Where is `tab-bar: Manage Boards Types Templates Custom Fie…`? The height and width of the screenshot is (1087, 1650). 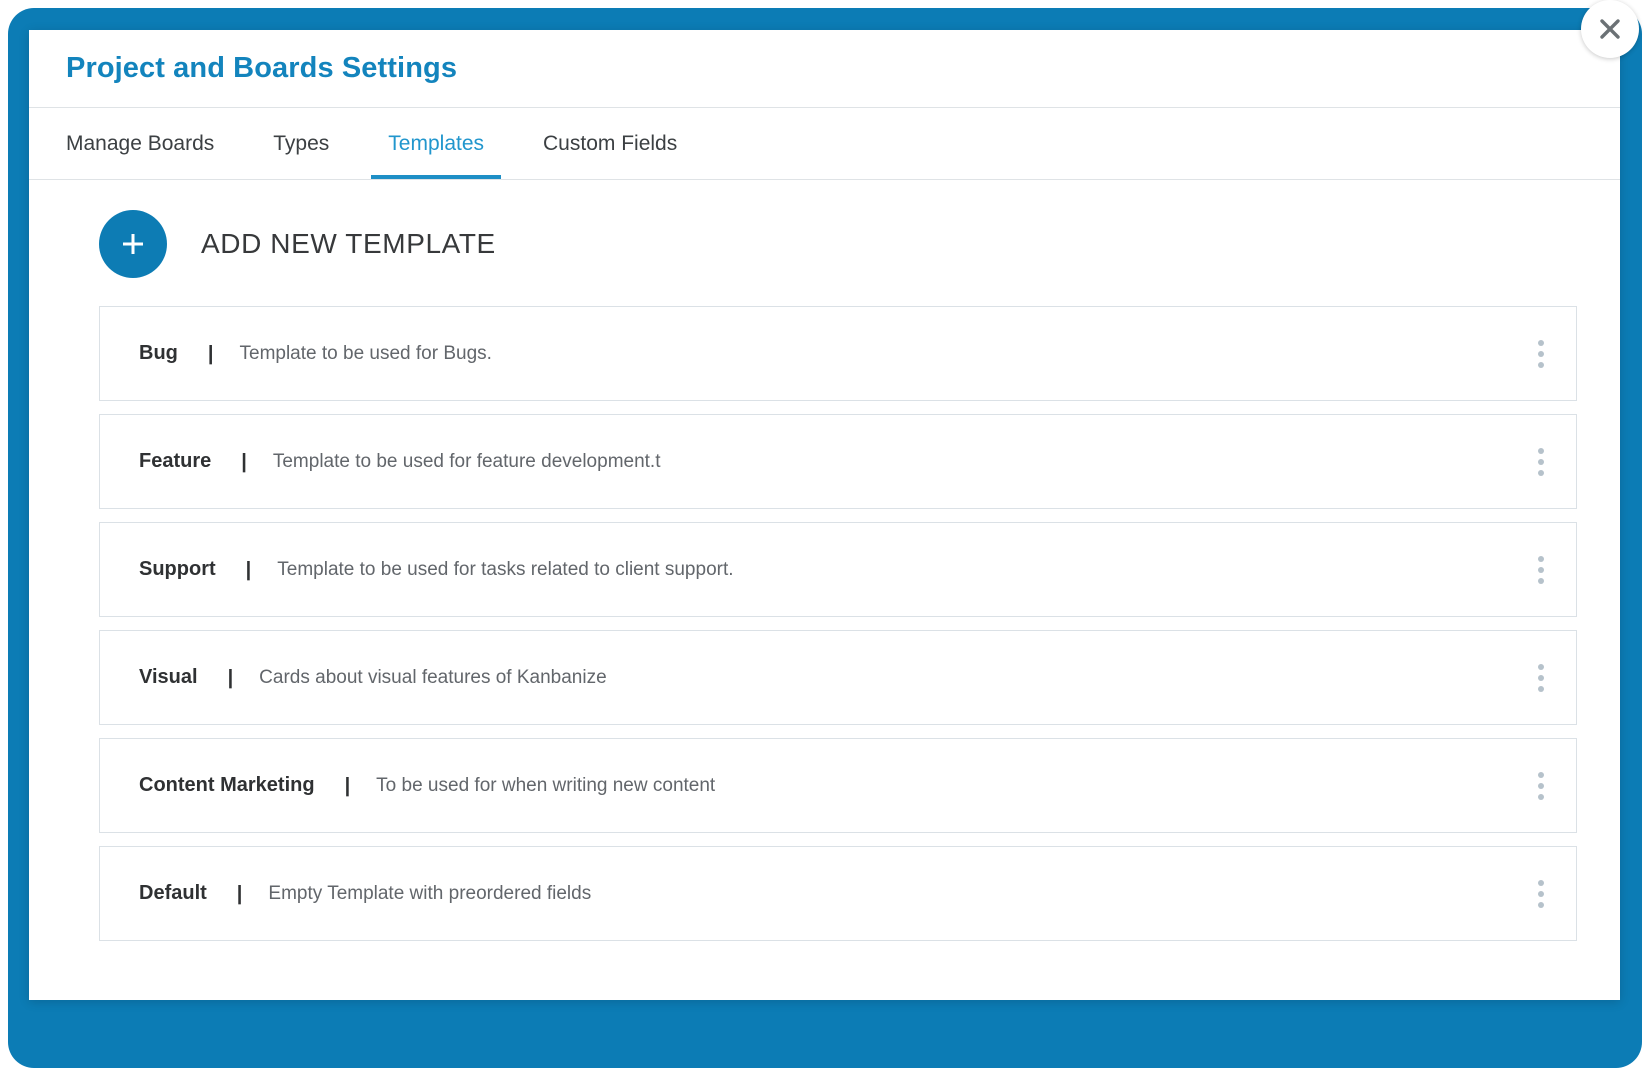 tab-bar: Manage Boards Types Templates Custom Fie… is located at coordinates (824, 144).